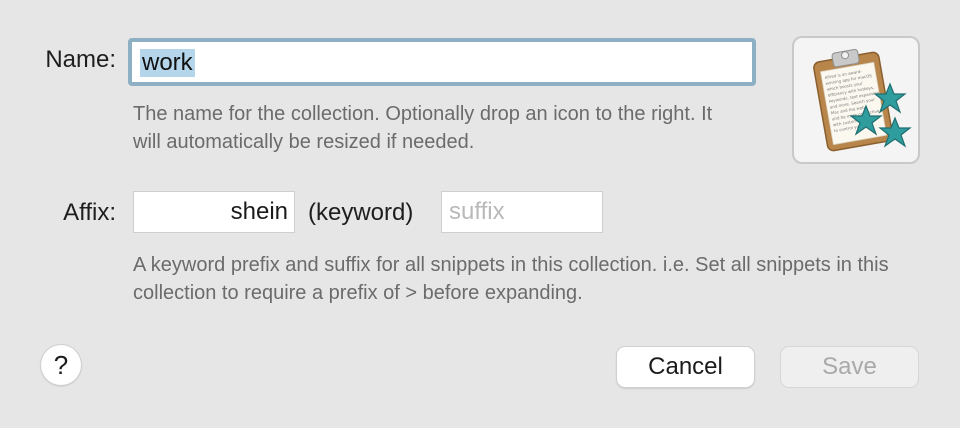  Describe the element at coordinates (61, 365) in the screenshot. I see `help-button: ?` at that location.